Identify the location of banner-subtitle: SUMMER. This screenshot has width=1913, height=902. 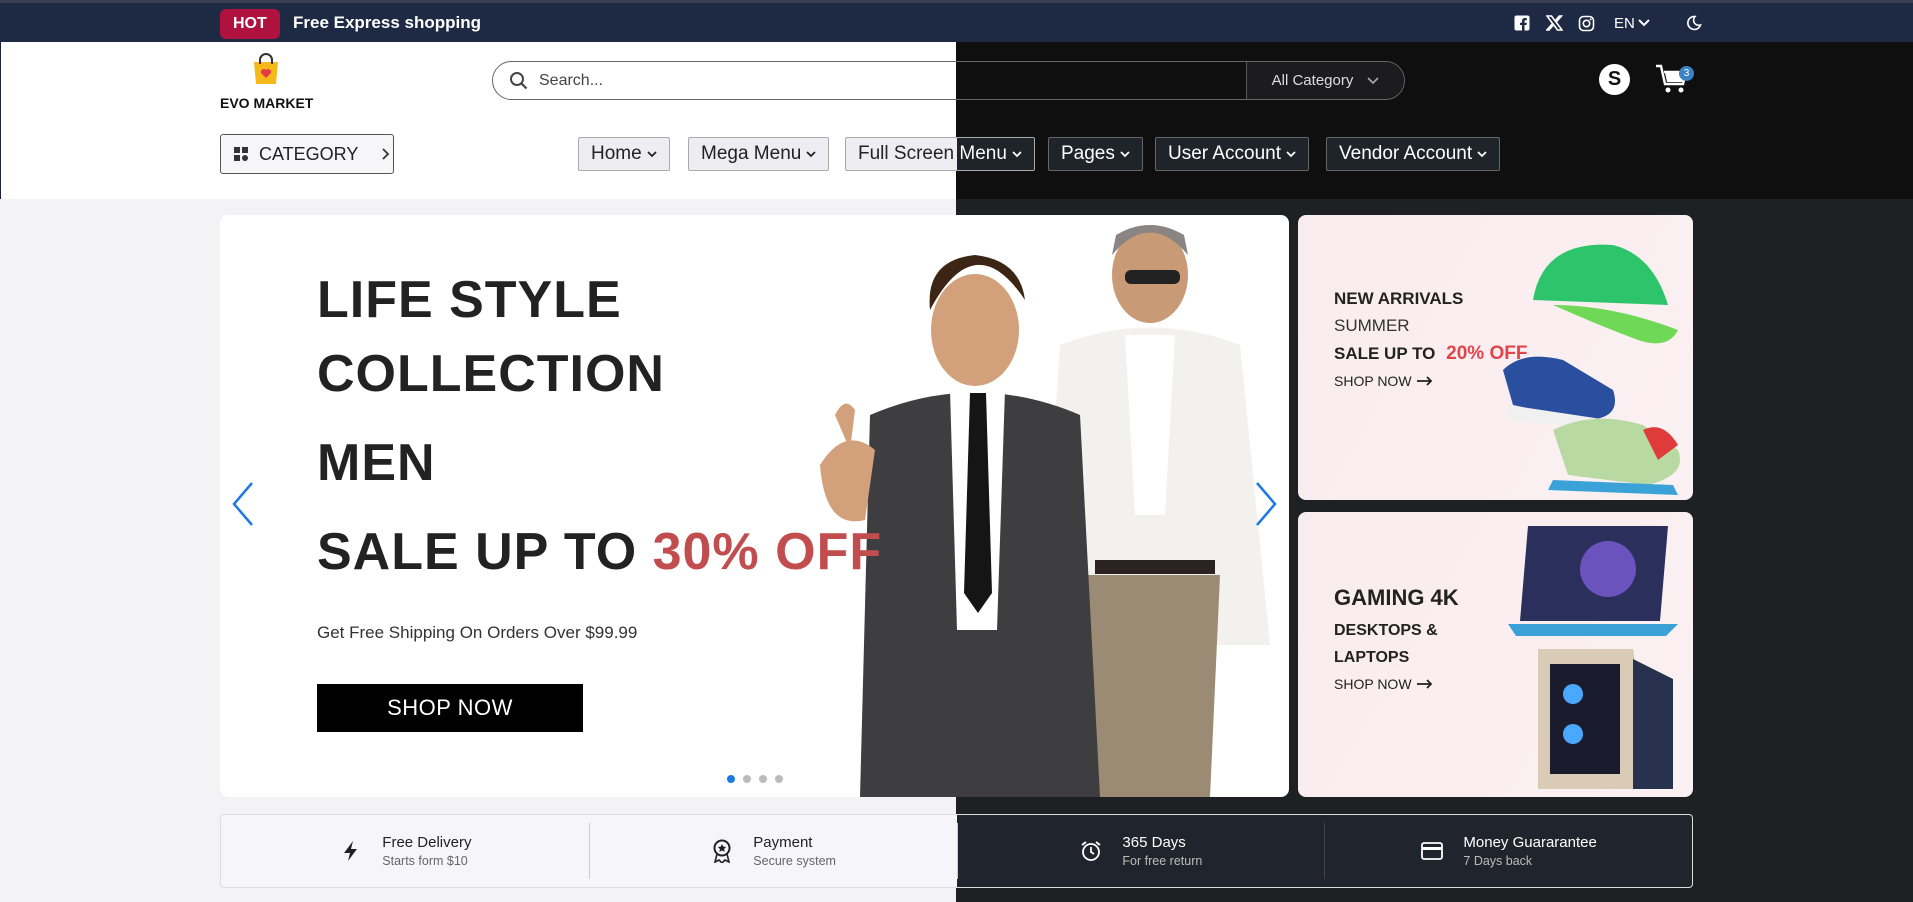
(1372, 325).